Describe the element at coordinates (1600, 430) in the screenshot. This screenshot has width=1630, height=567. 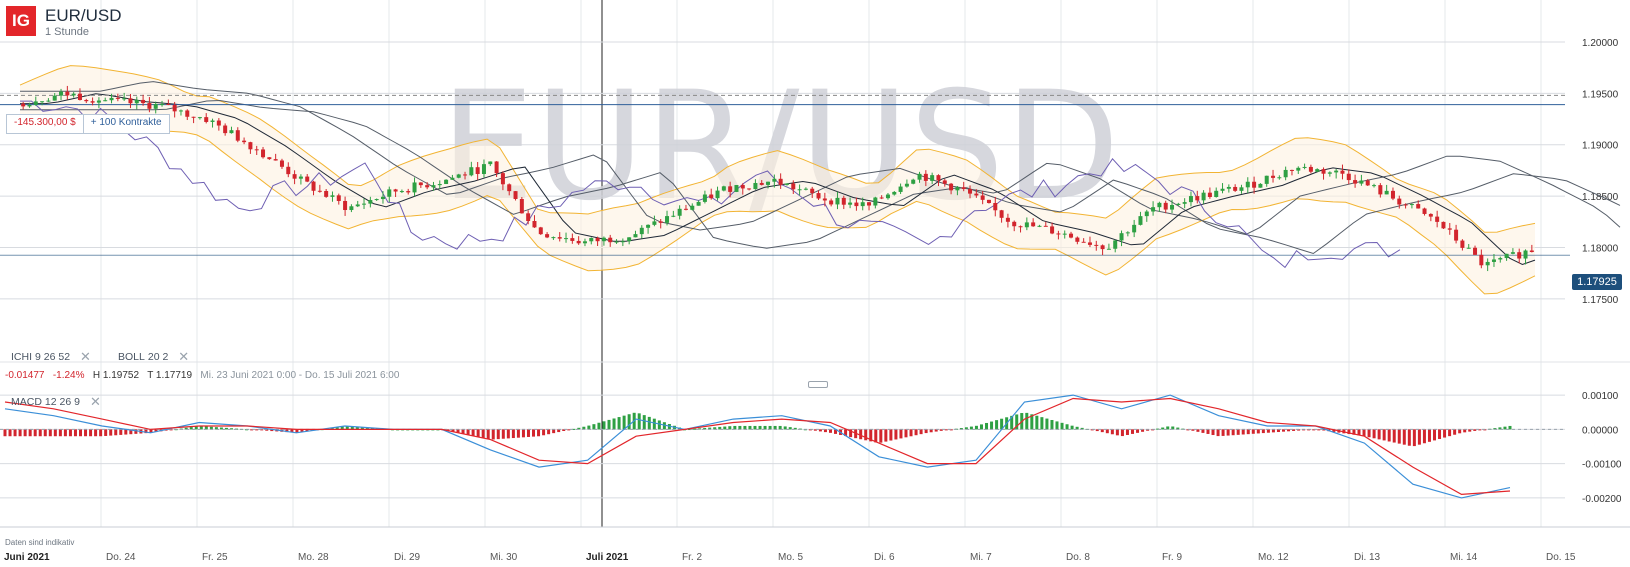
I see `y-tick-label: 0.00000` at that location.